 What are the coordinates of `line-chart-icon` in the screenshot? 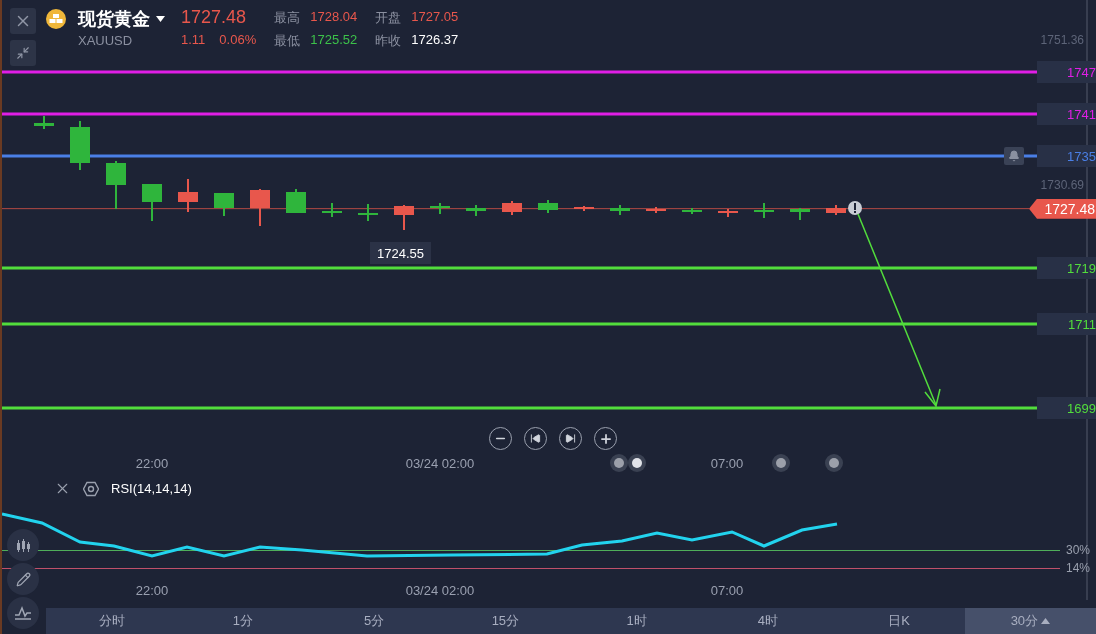 It's located at (23, 613).